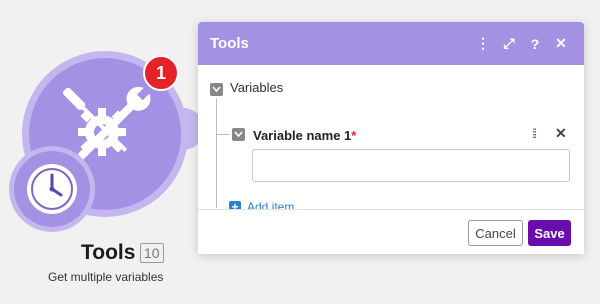 The height and width of the screenshot is (304, 600). What do you see at coordinates (561, 133) in the screenshot?
I see `remove-variable-icon: ✕` at bounding box center [561, 133].